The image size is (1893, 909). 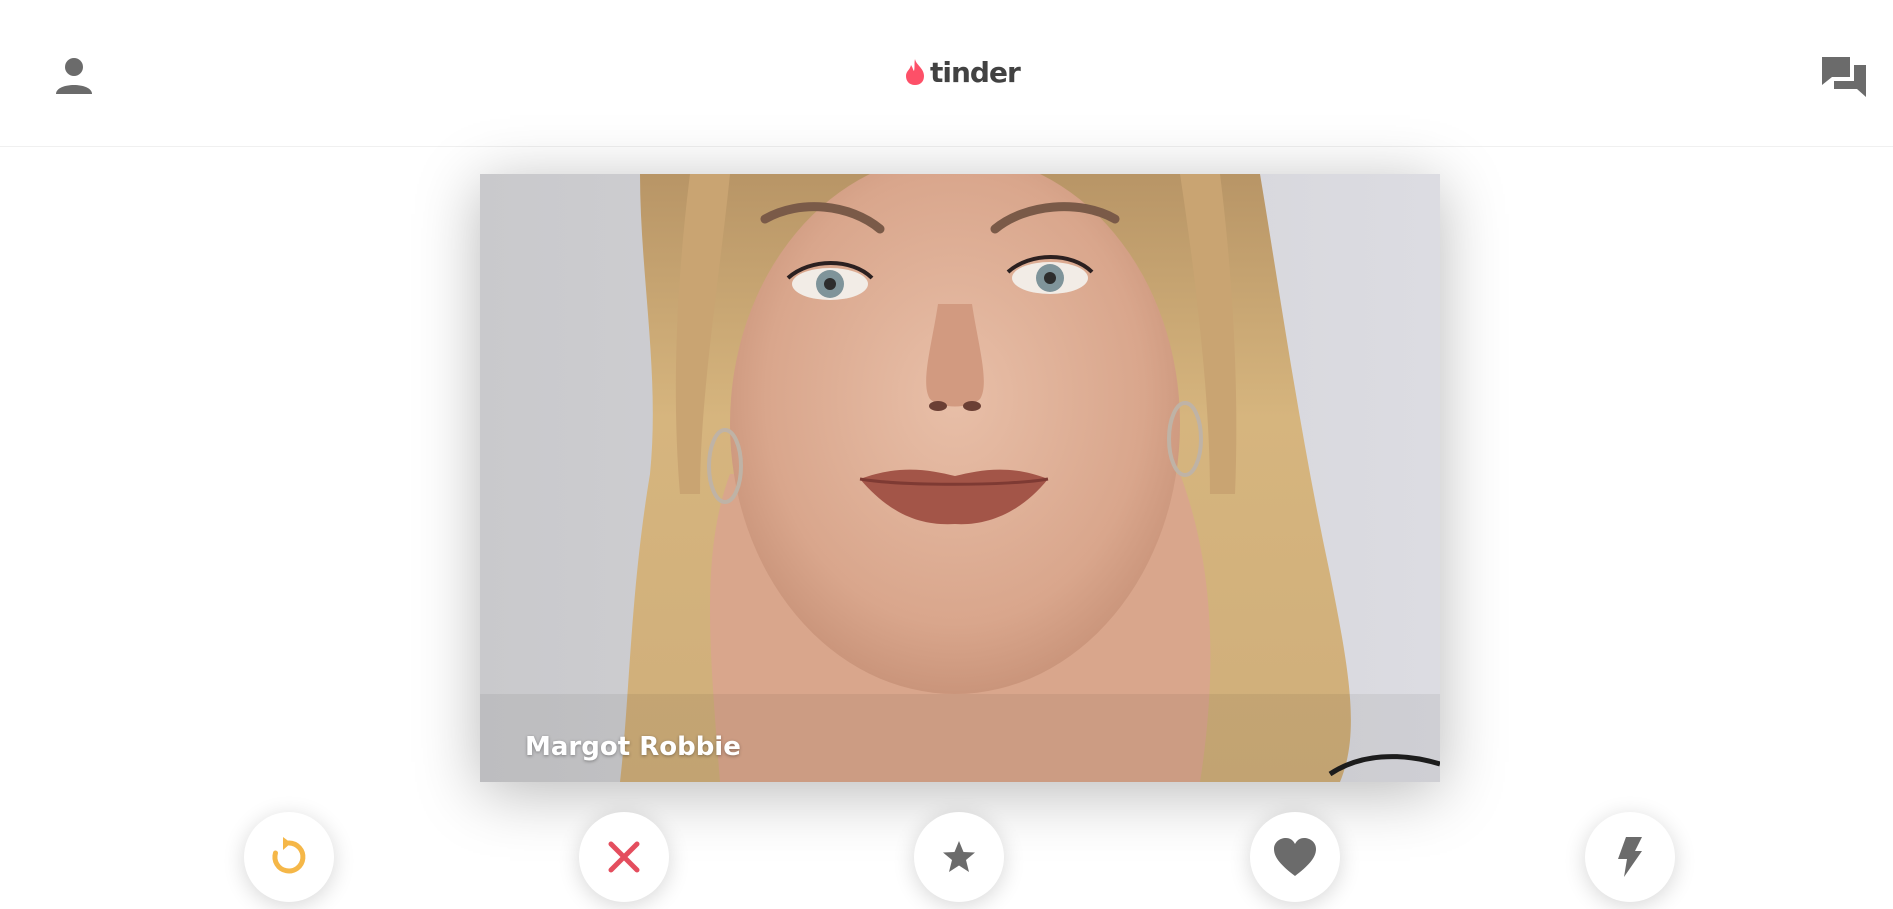 I want to click on lightning-icon, so click(x=1630, y=857).